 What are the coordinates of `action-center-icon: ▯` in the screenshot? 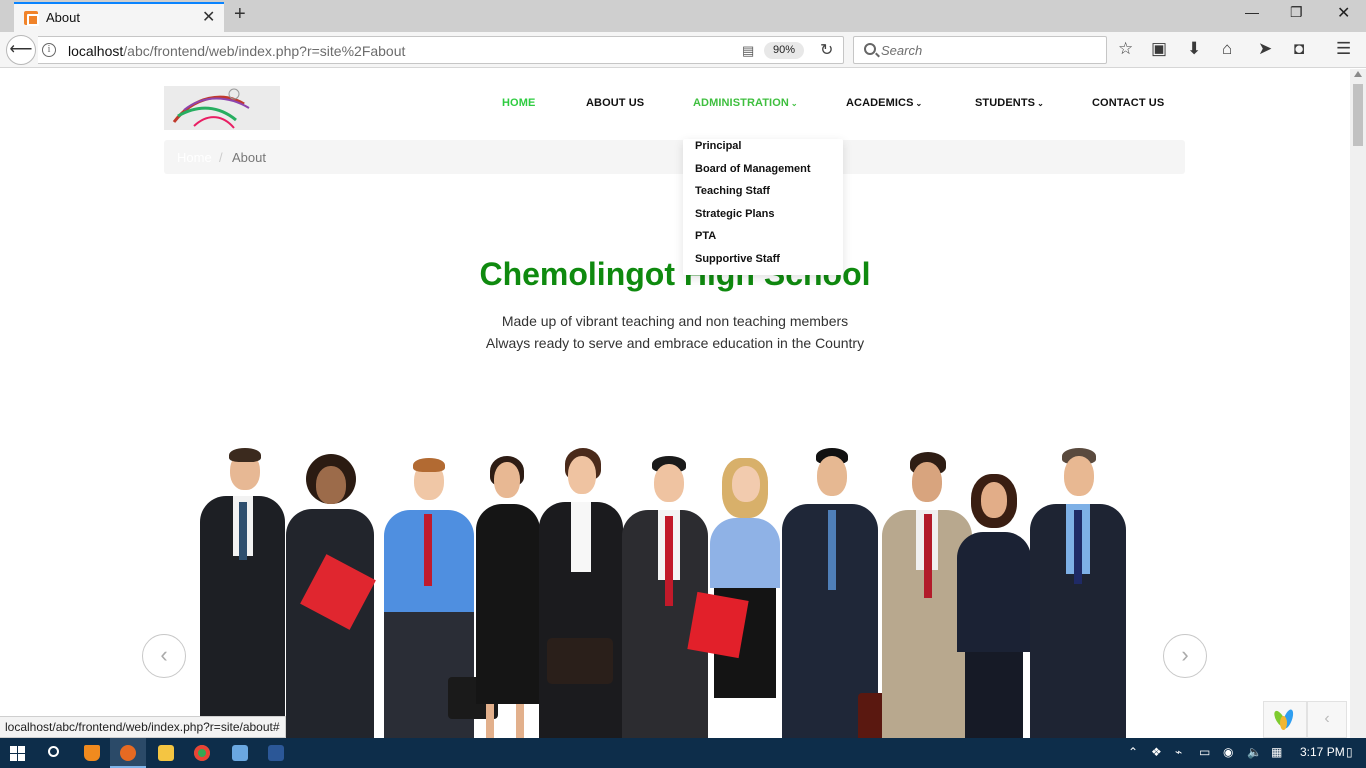 It's located at (1349, 752).